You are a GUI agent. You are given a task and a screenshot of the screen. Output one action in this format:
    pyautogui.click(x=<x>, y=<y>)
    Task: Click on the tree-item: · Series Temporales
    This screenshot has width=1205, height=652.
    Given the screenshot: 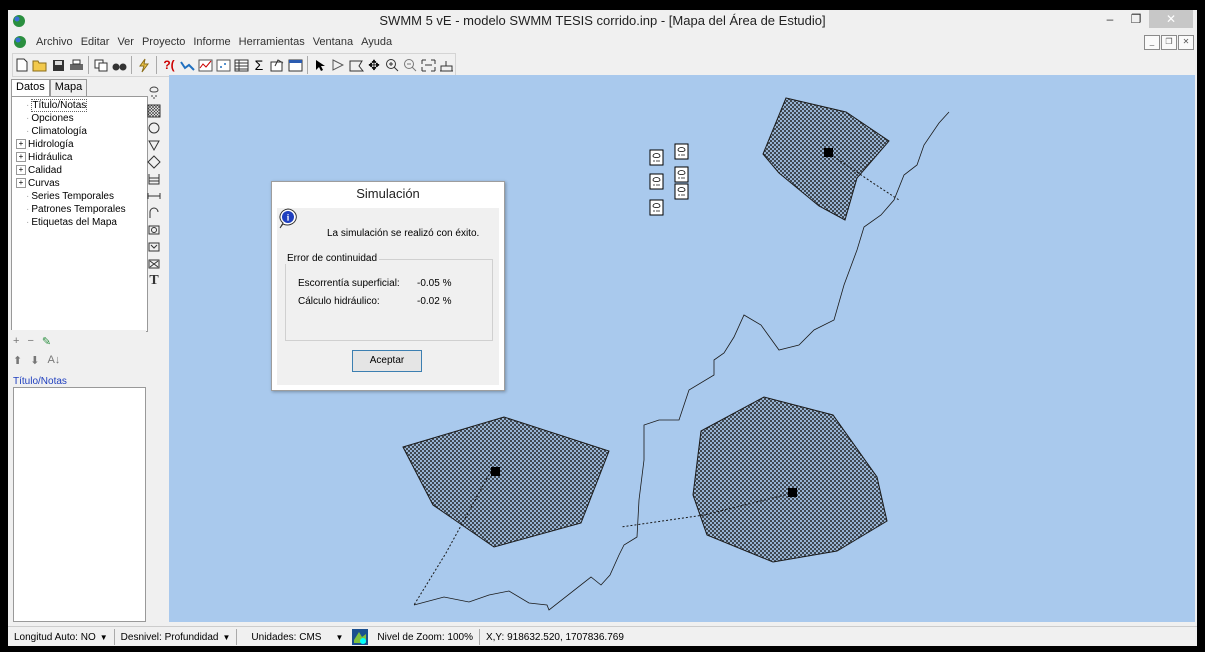 What is the action you would take?
    pyautogui.click(x=79, y=196)
    